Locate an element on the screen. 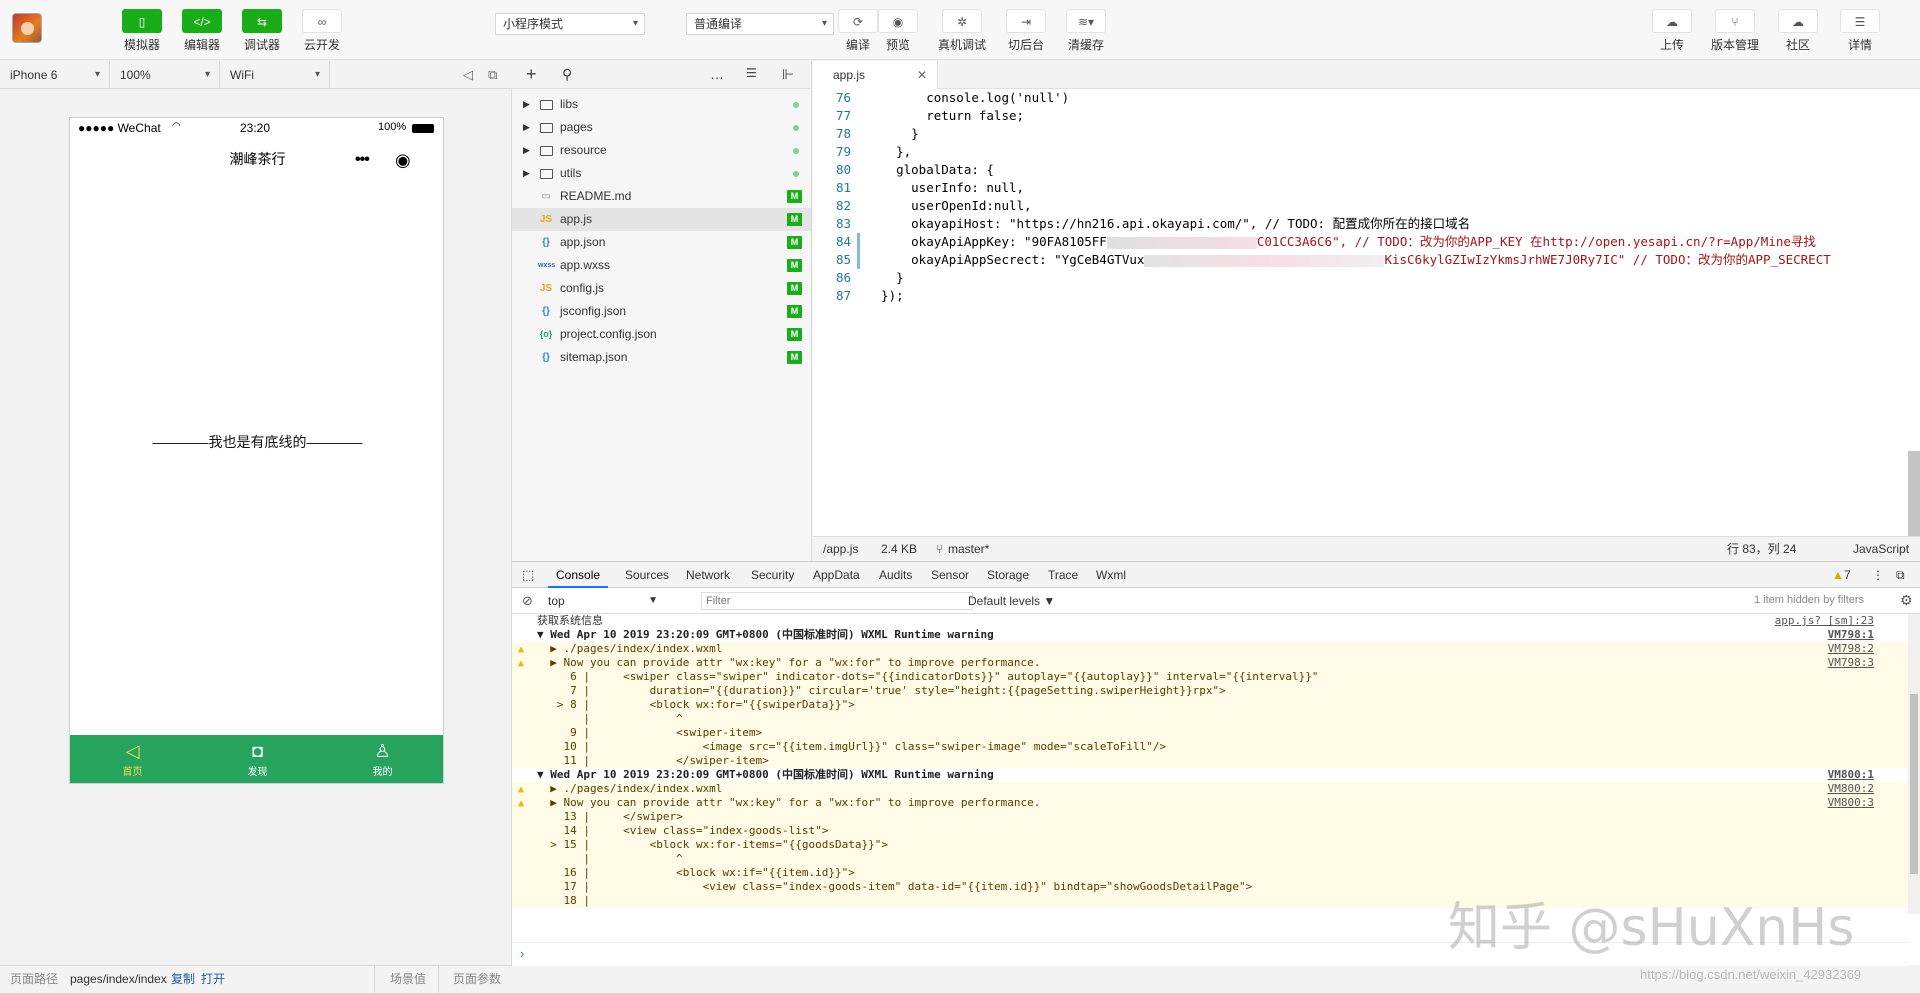  zoom-select: 100% is located at coordinates (165, 75).